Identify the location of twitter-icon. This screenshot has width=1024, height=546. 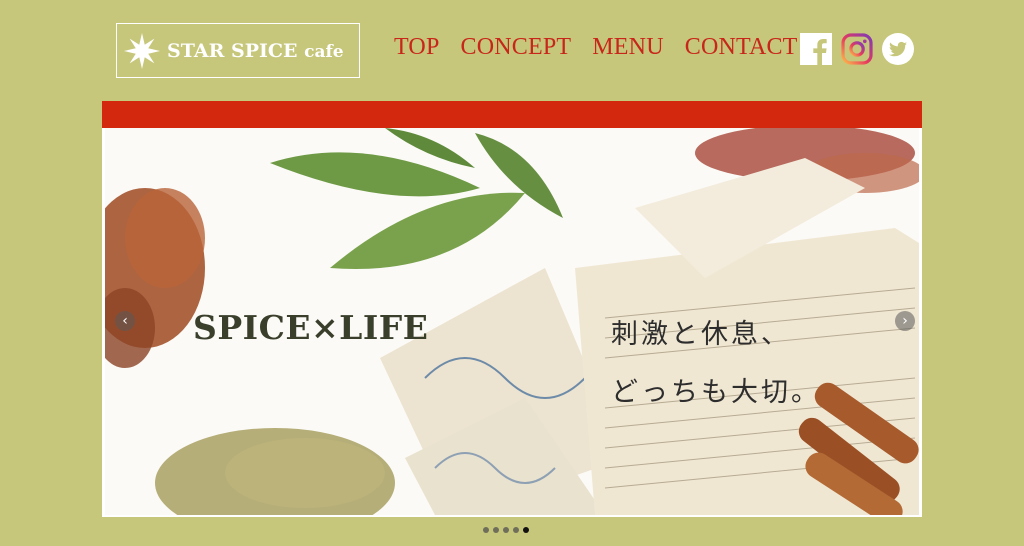
(898, 49).